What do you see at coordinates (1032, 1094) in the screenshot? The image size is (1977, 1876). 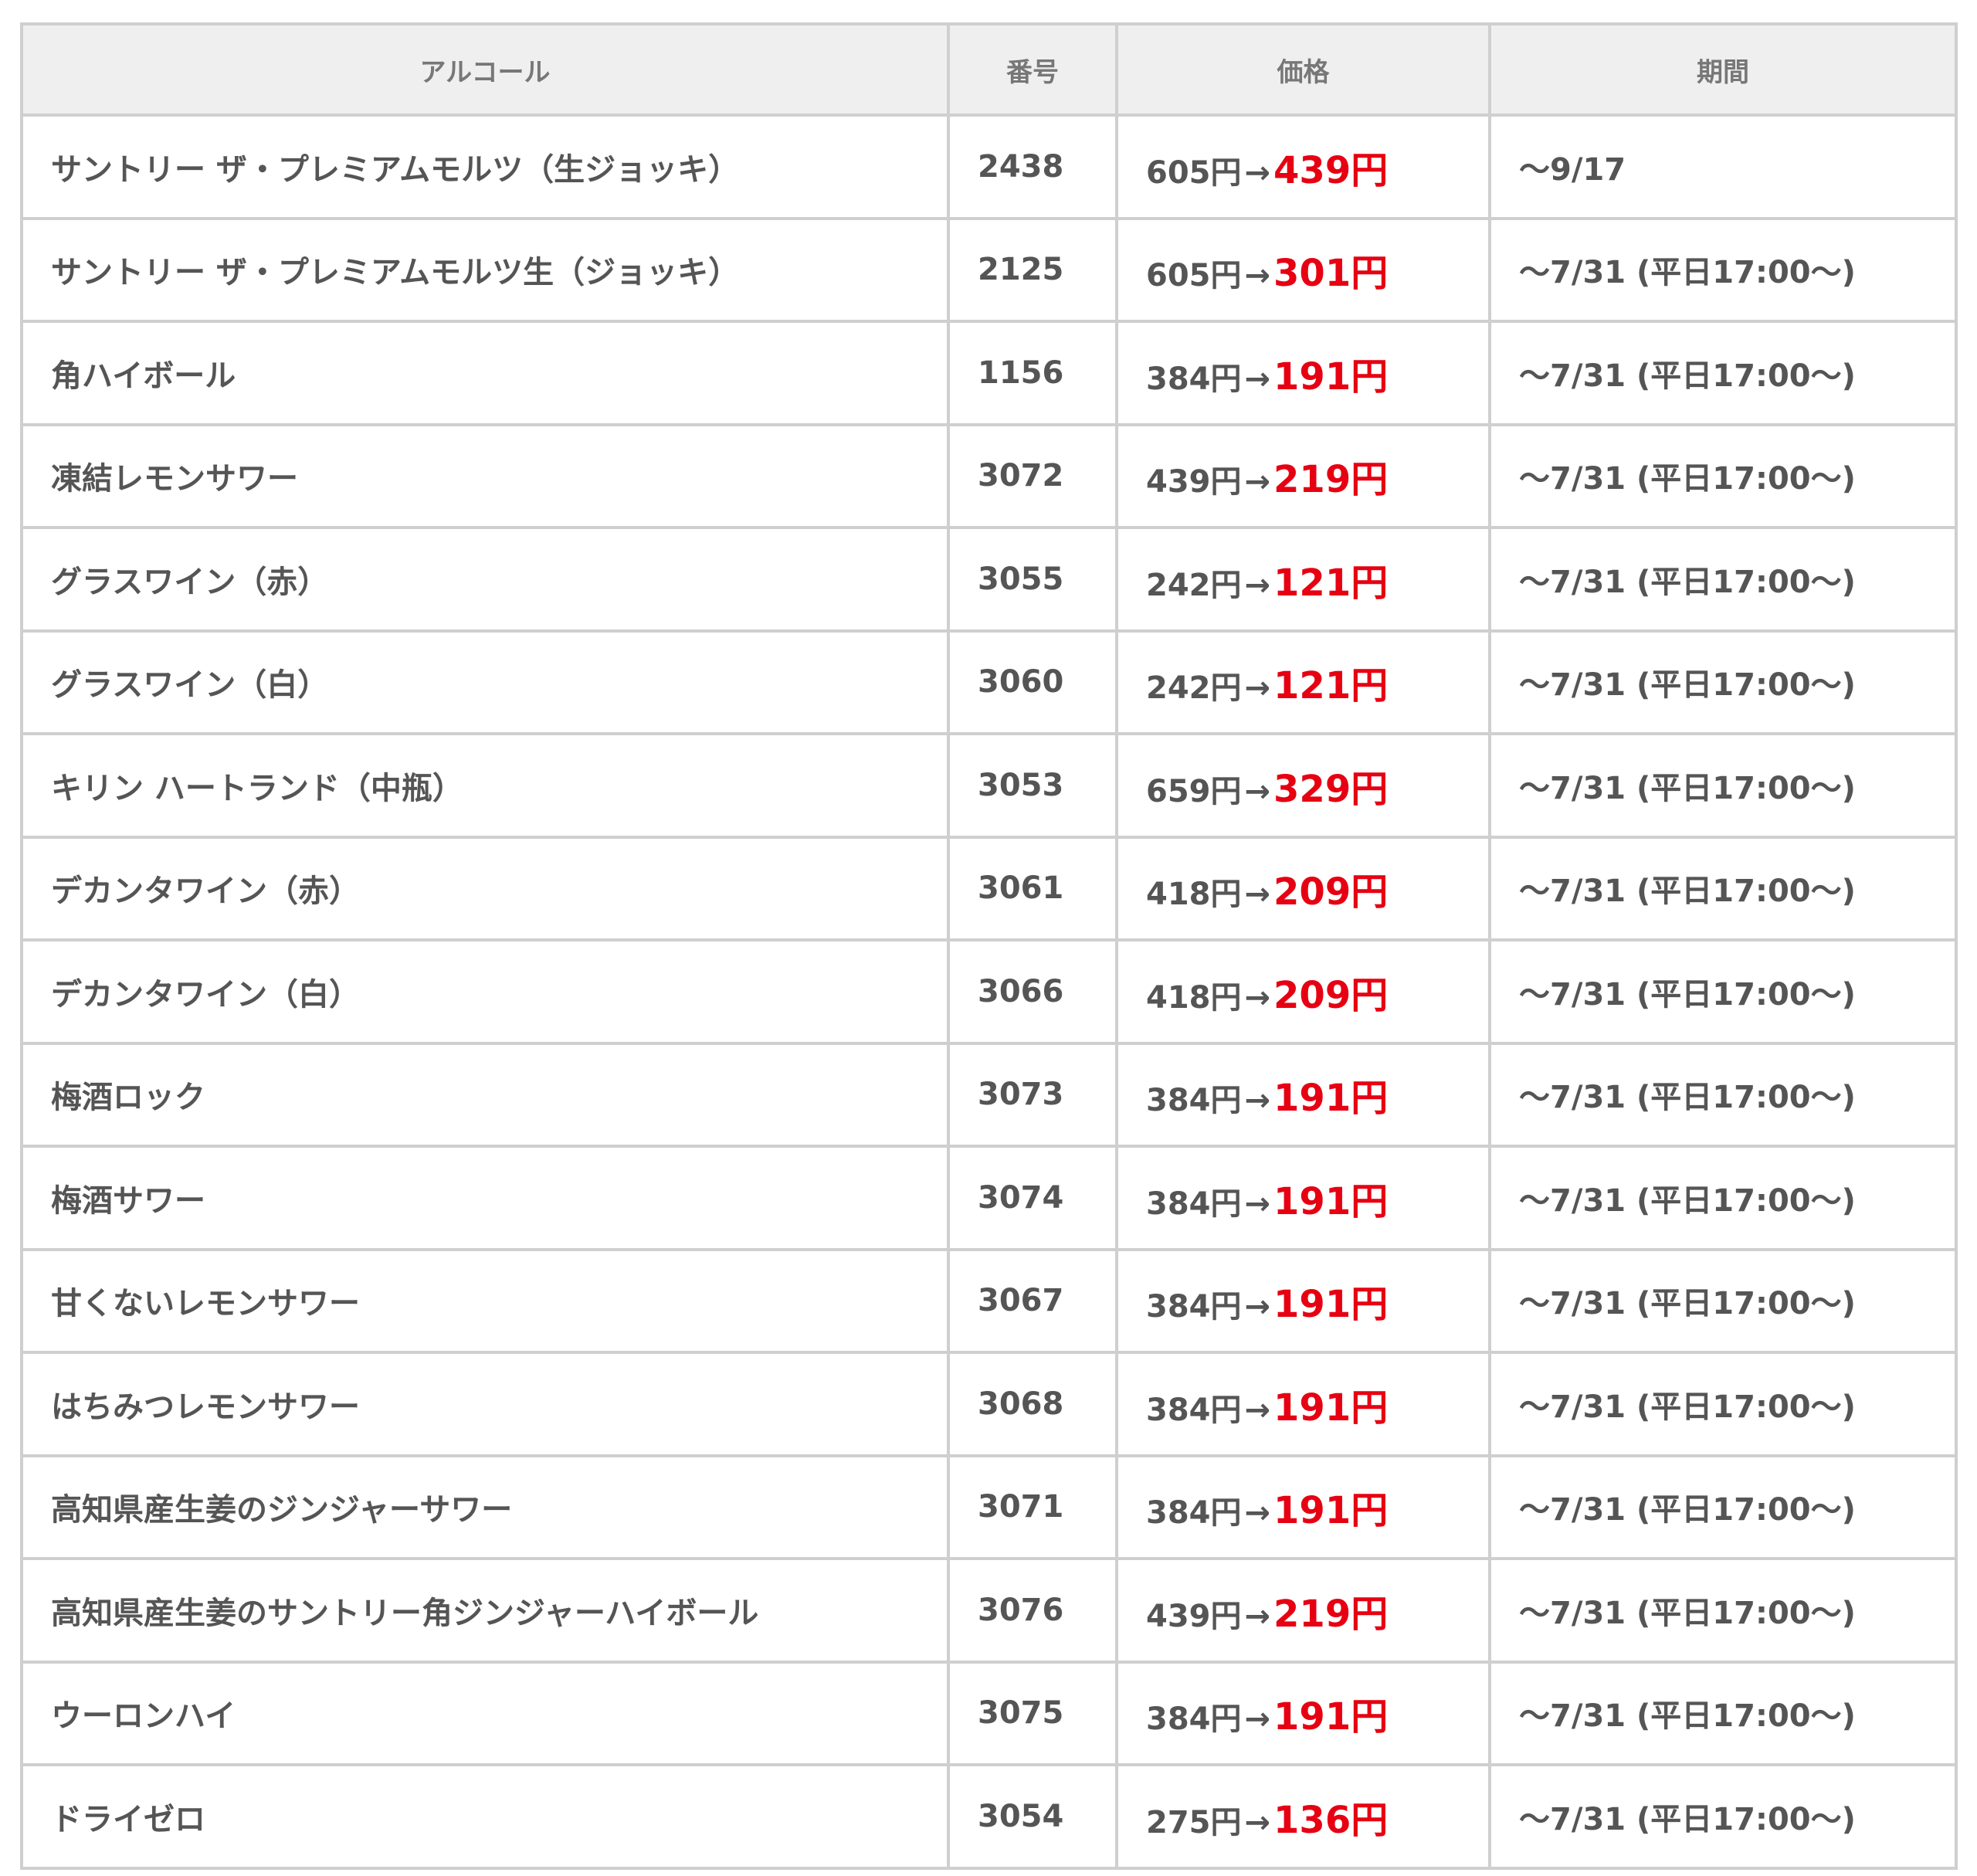 I see `item-number-cell: 3073` at bounding box center [1032, 1094].